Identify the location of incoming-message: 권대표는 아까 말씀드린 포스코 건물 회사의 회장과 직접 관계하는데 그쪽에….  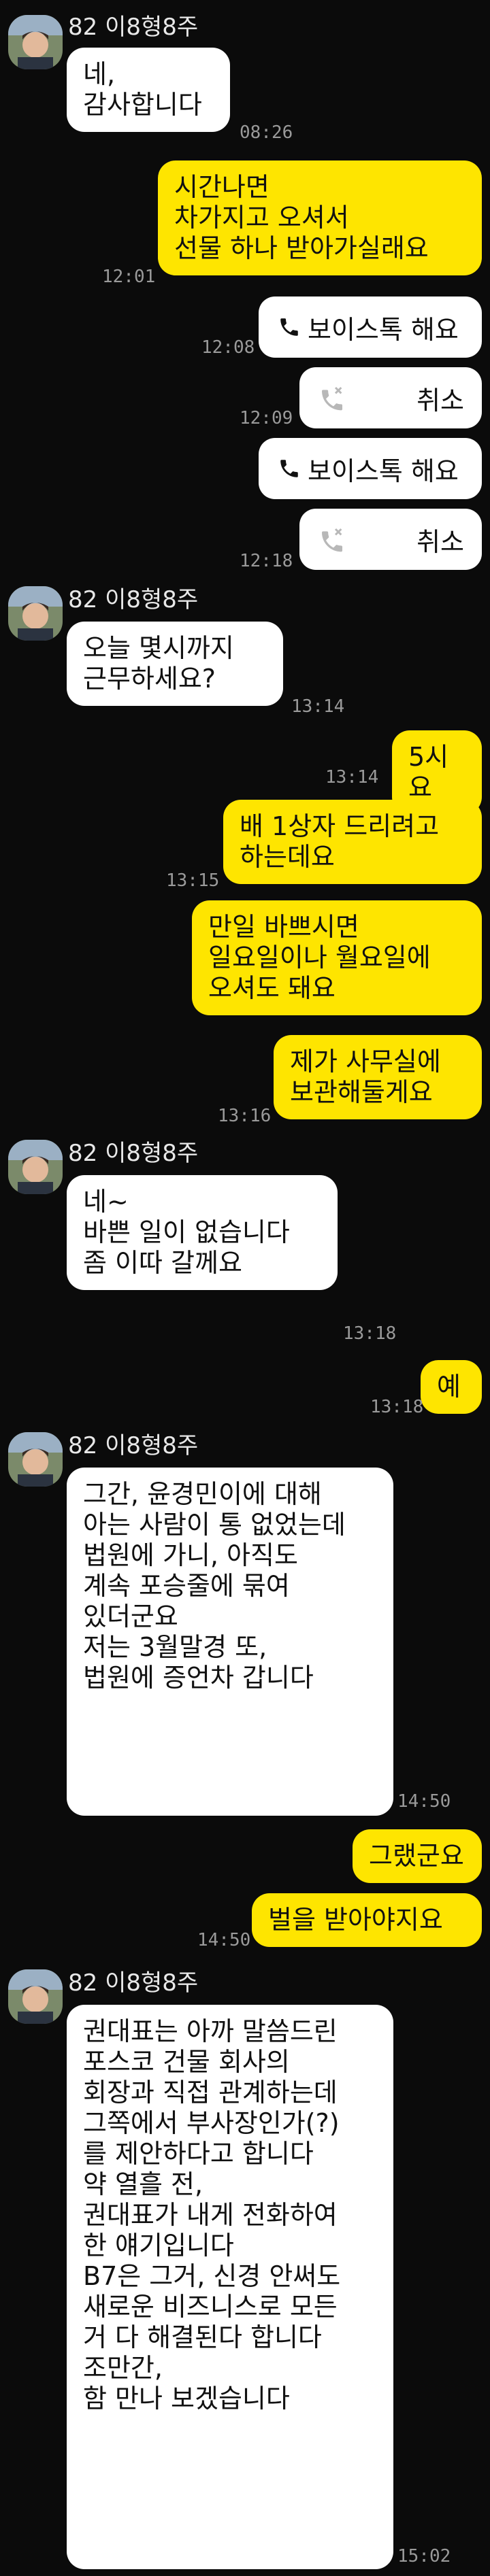
(230, 2287).